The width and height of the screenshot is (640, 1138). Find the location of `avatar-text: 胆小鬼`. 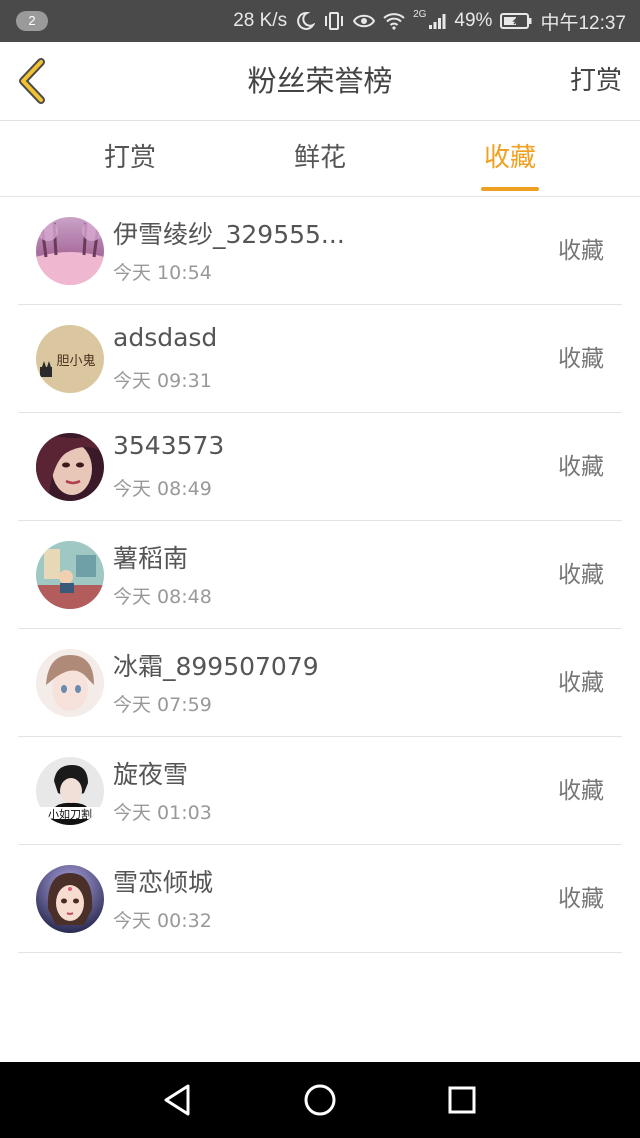

avatar-text: 胆小鬼 is located at coordinates (75, 361).